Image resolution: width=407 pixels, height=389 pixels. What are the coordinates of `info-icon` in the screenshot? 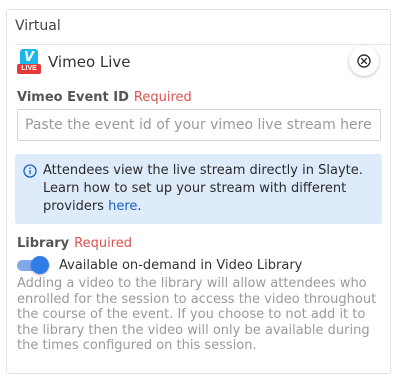 It's located at (30, 171).